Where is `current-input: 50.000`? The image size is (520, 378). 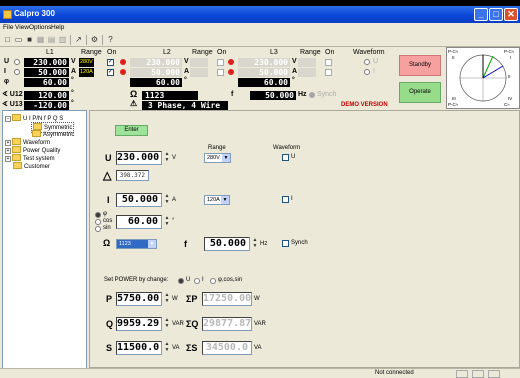 current-input: 50.000 is located at coordinates (139, 200).